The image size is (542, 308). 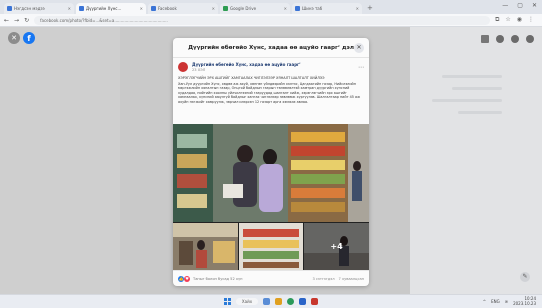 I want to click on profile-icon: ◉, so click(x=519, y=20).